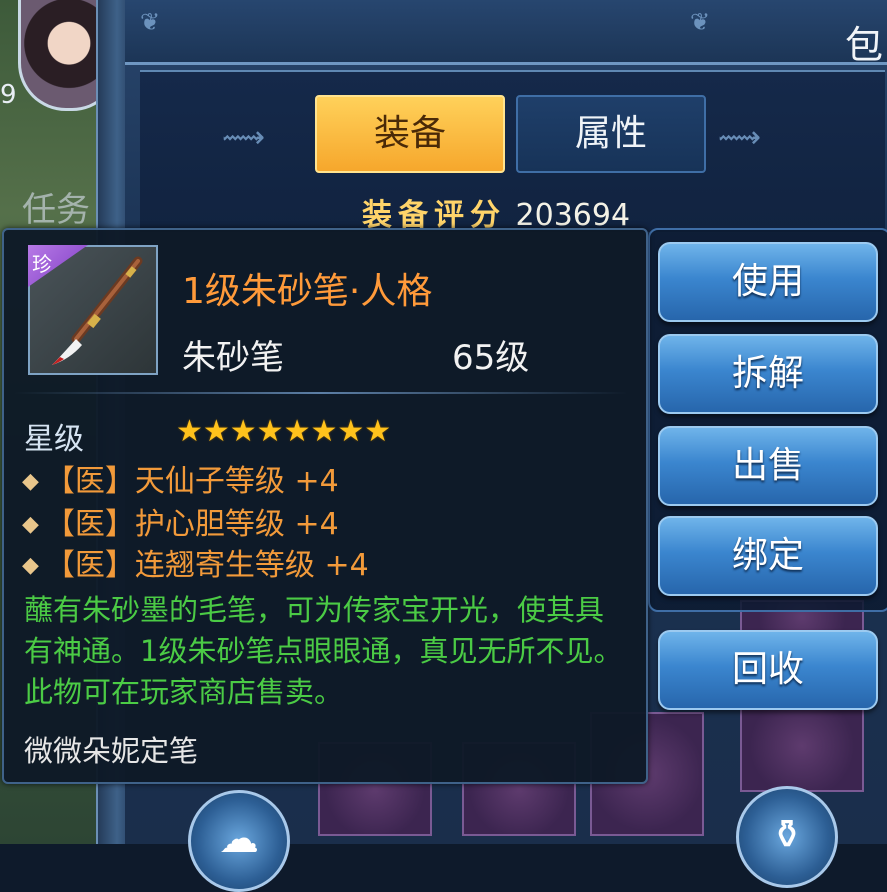 Image resolution: width=887 pixels, height=892 pixels. What do you see at coordinates (506, 33) in the screenshot?
I see `bag-header: 包` at bounding box center [506, 33].